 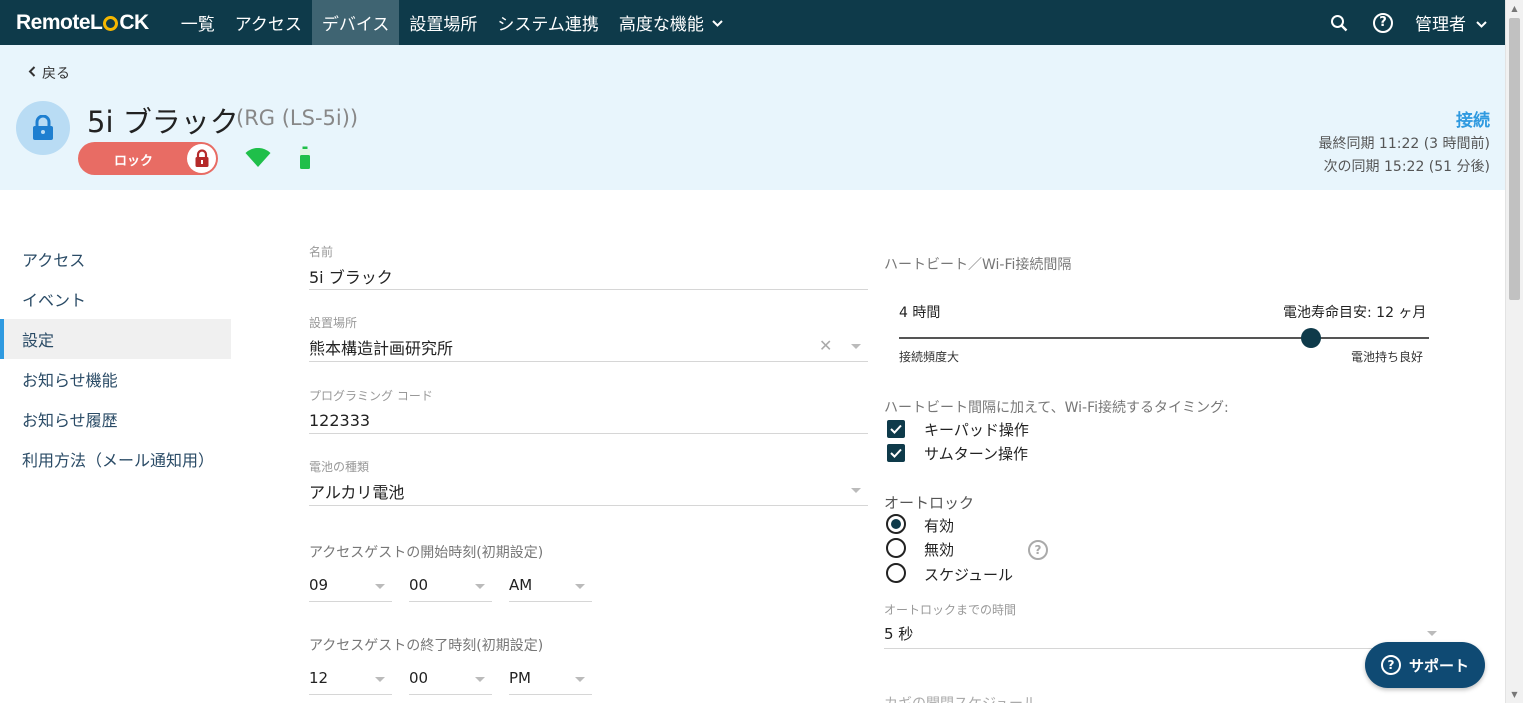 What do you see at coordinates (1404, 144) in the screenshot?
I see `last-sync-text: 最終同期 11:22 (3 時間前)` at bounding box center [1404, 144].